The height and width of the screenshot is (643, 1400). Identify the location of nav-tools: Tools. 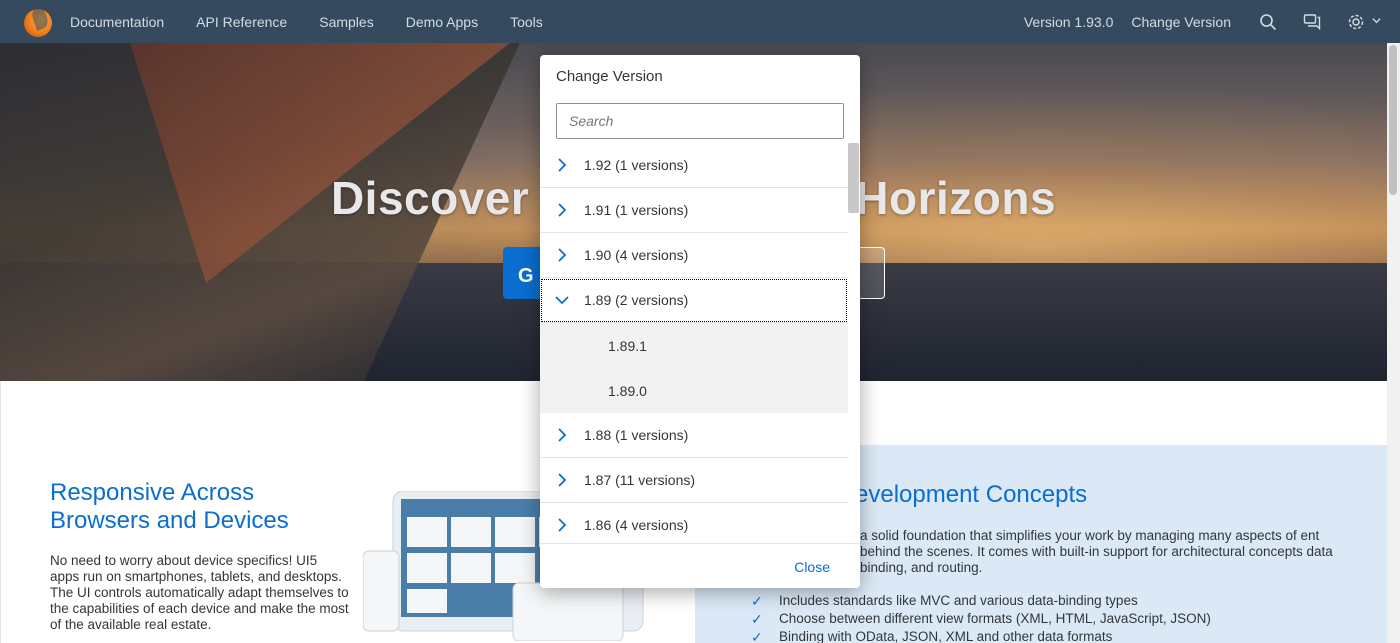
(526, 22).